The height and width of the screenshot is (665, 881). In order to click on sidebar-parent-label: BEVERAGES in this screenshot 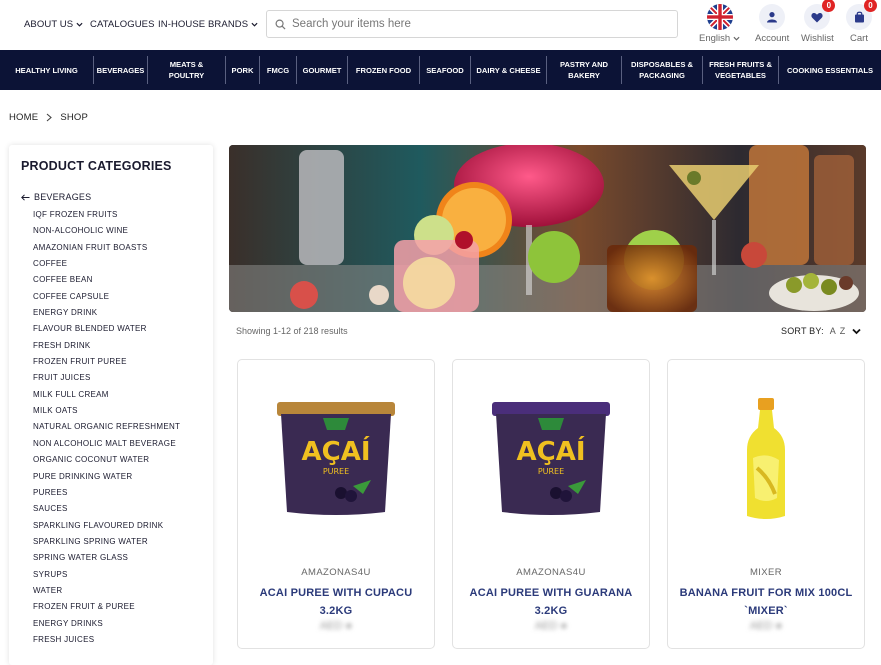, I will do `click(63, 197)`.